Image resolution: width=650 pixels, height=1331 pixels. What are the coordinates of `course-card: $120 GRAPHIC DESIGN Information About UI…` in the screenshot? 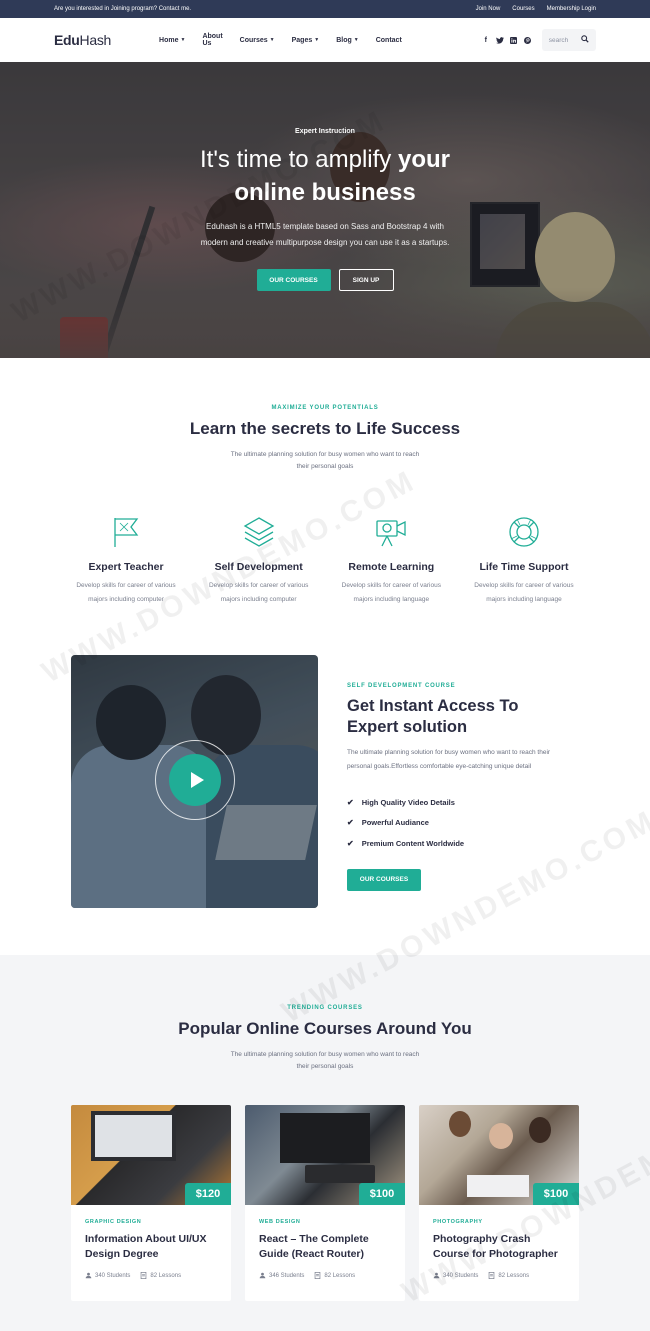 It's located at (151, 1203).